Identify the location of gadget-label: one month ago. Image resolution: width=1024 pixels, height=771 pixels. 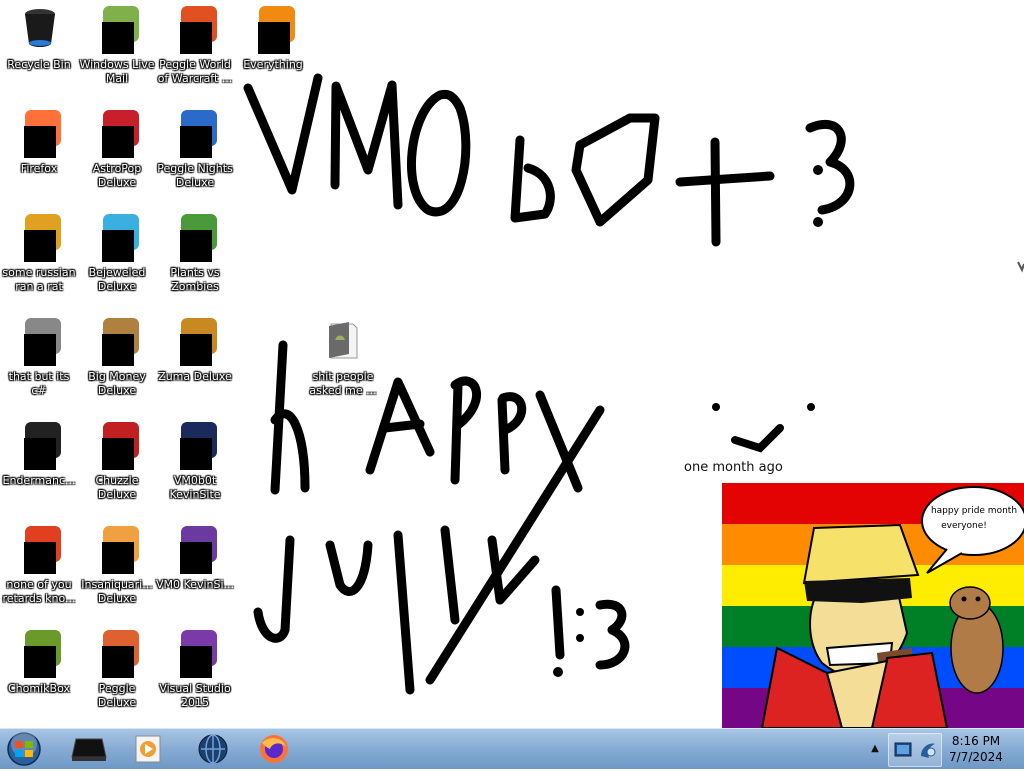
(733, 467).